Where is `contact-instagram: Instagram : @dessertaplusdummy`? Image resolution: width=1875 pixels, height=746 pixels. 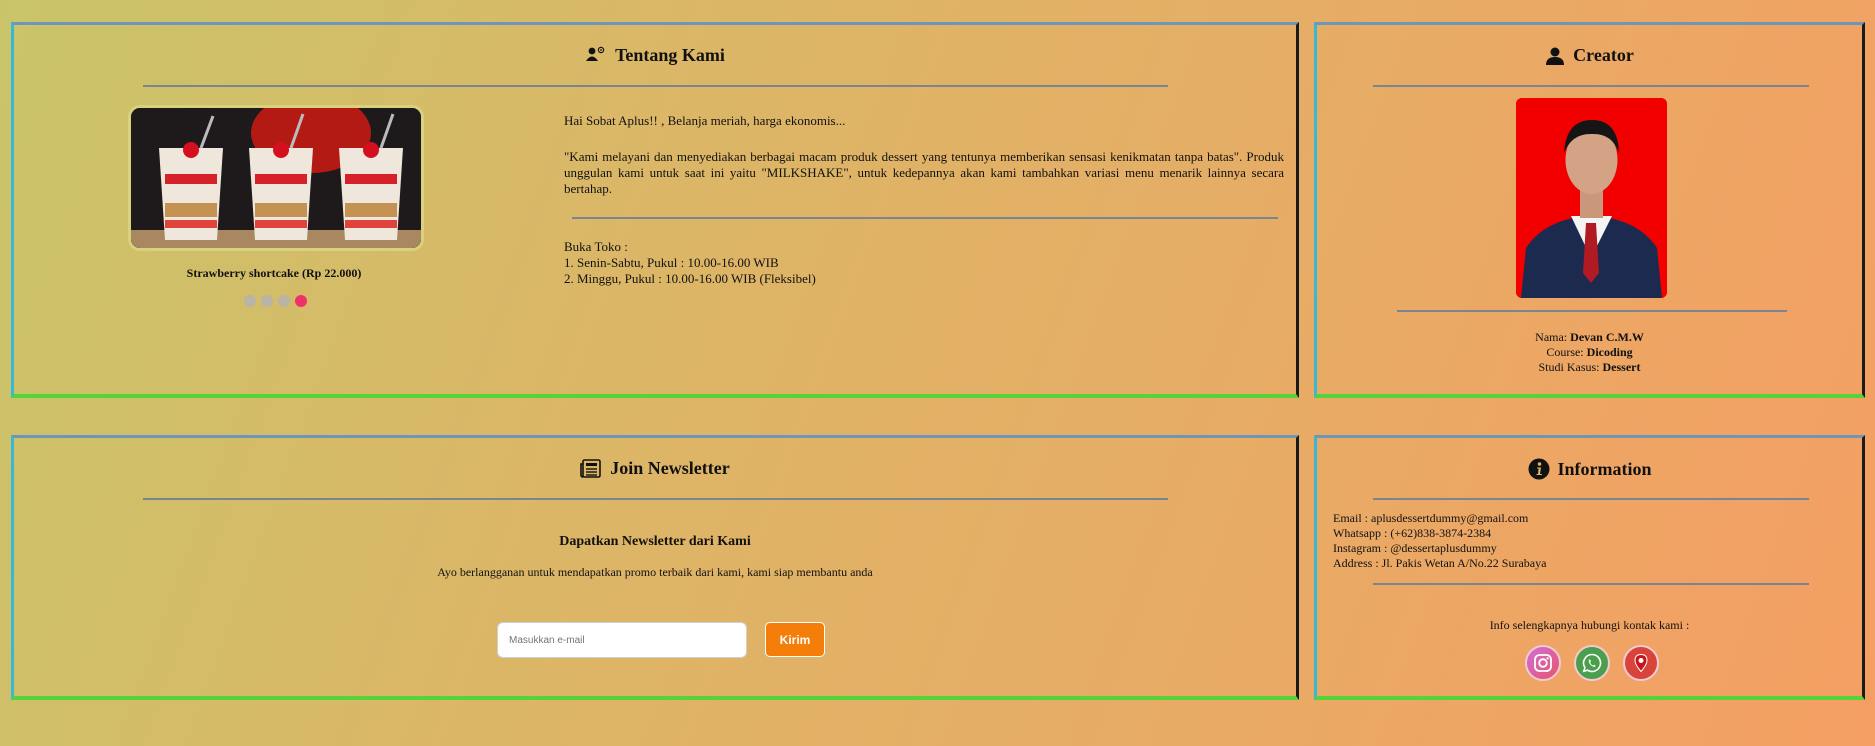 contact-instagram: Instagram : @dessertaplusdummy is located at coordinates (1415, 548).